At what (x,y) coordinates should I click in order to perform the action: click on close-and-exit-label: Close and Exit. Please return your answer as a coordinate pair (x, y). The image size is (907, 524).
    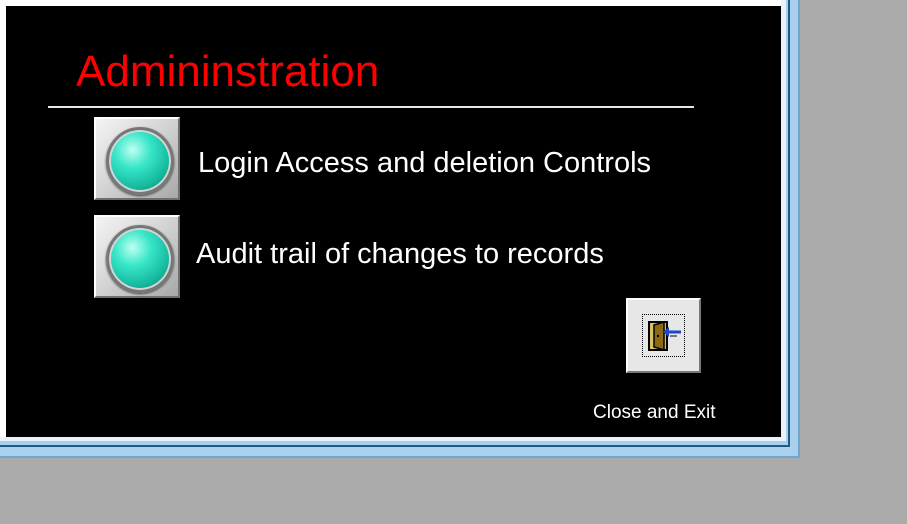
    Looking at the image, I should click on (654, 412).